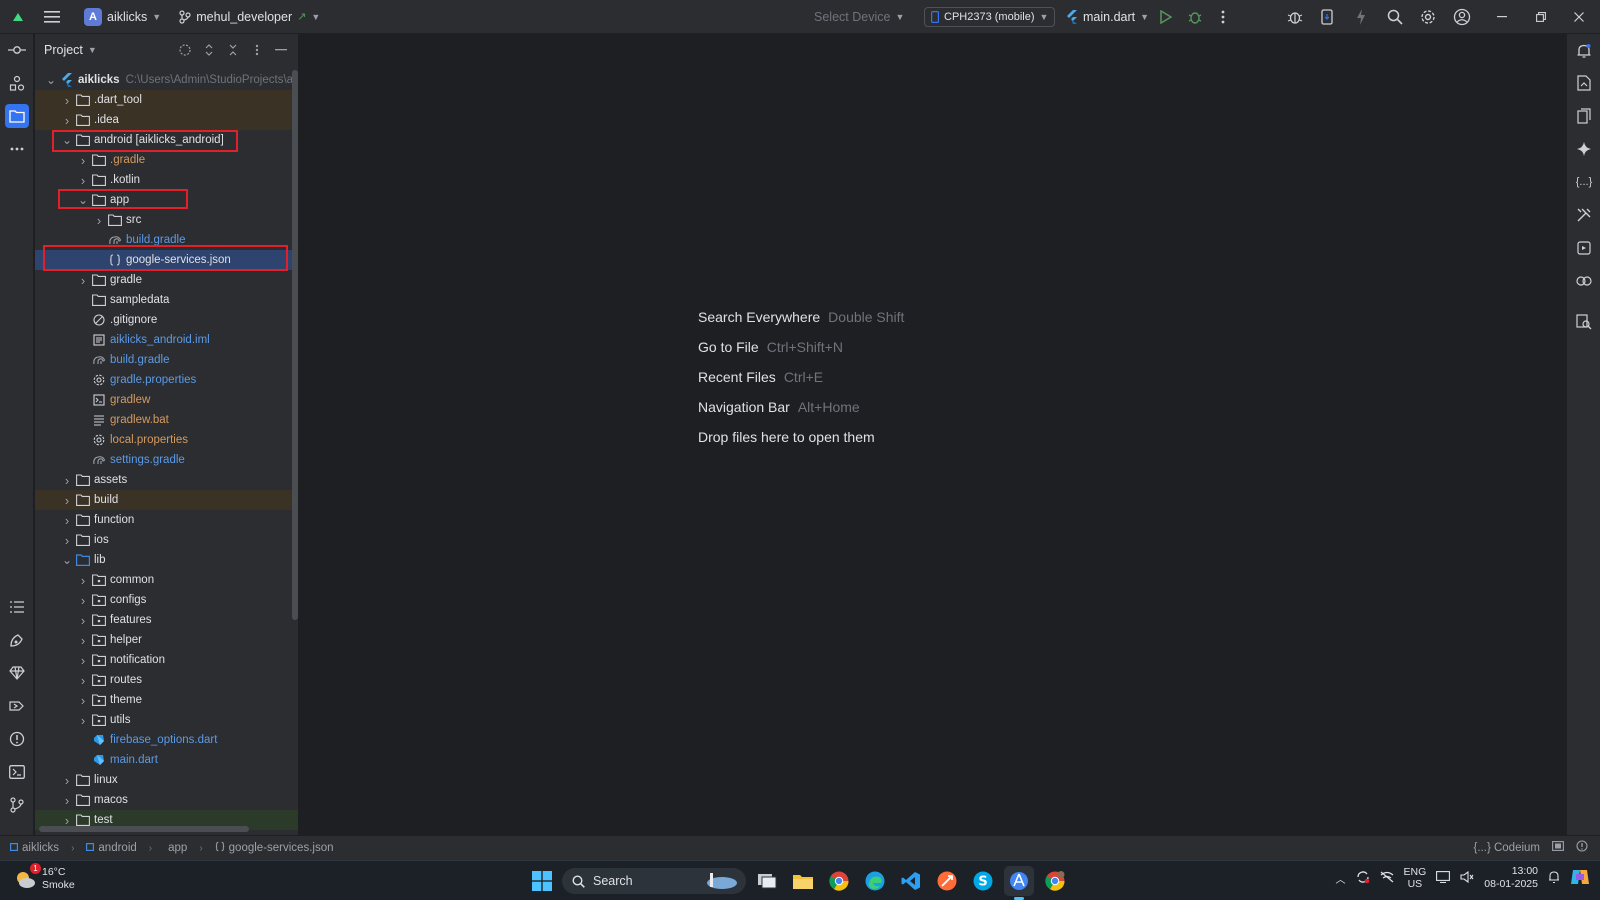 The image size is (1600, 900). I want to click on notification-bell-icon, so click(1554, 878).